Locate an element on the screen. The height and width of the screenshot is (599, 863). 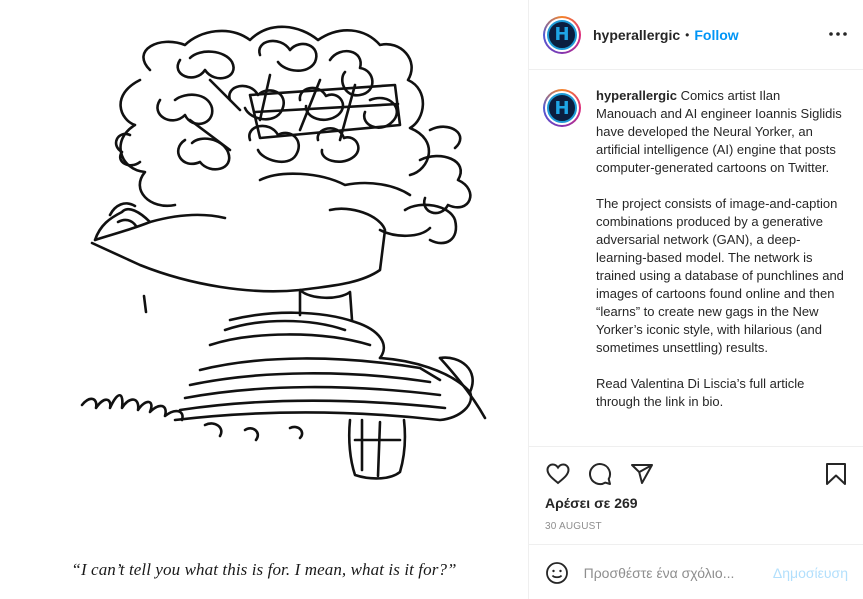
heart-icon is located at coordinates (558, 474).